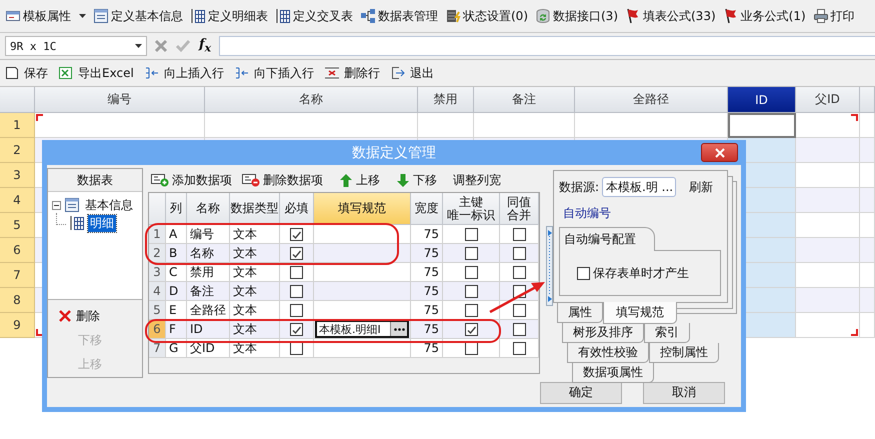  I want to click on row-header: 2, so click(17, 150).